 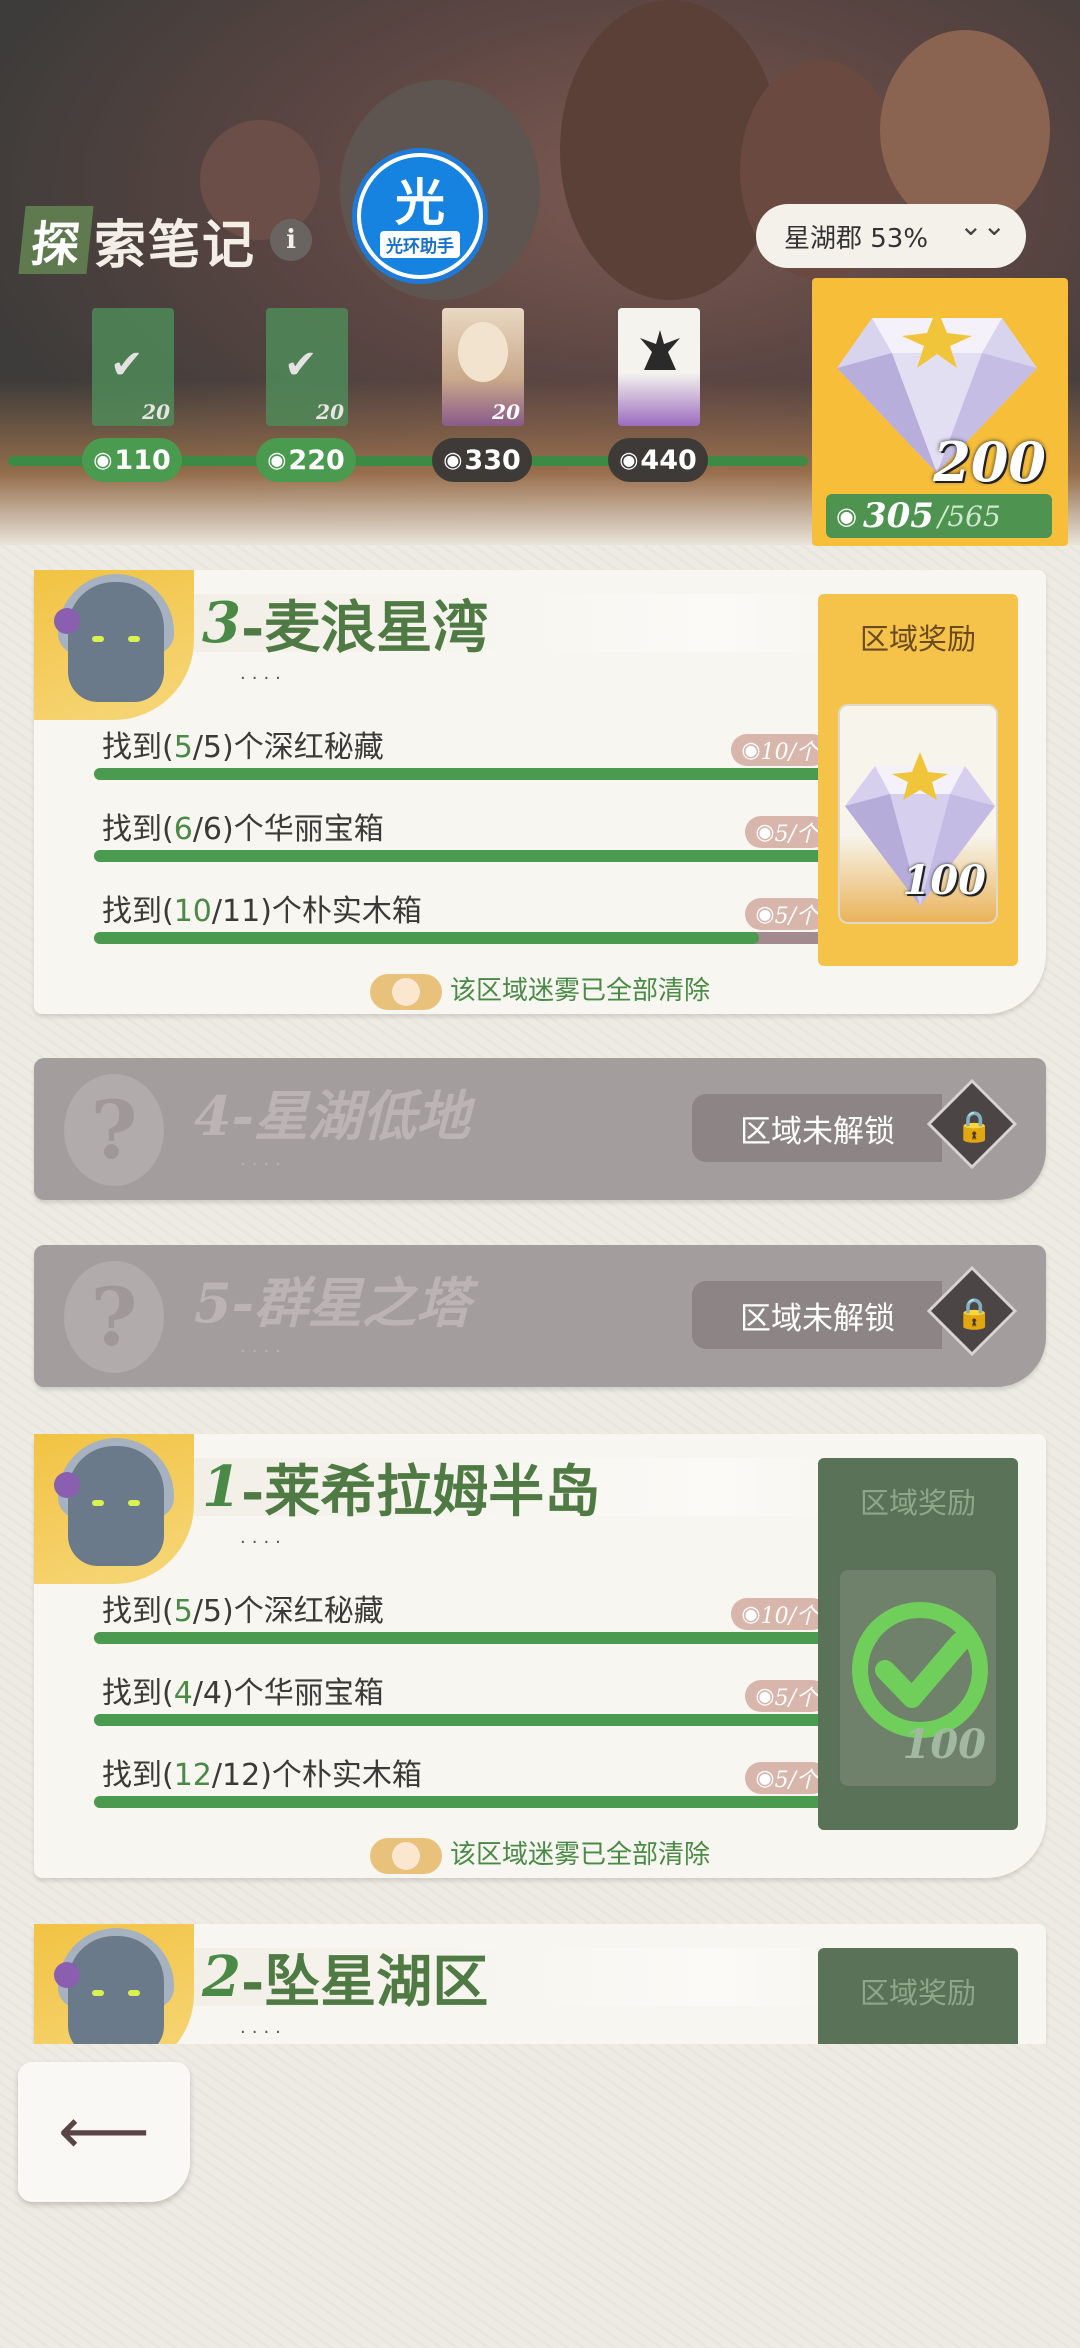 What do you see at coordinates (447, 834) in the screenshot?
I see `task-row: 找到(6/6)个华丽宝箱 ◉ 5/个` at bounding box center [447, 834].